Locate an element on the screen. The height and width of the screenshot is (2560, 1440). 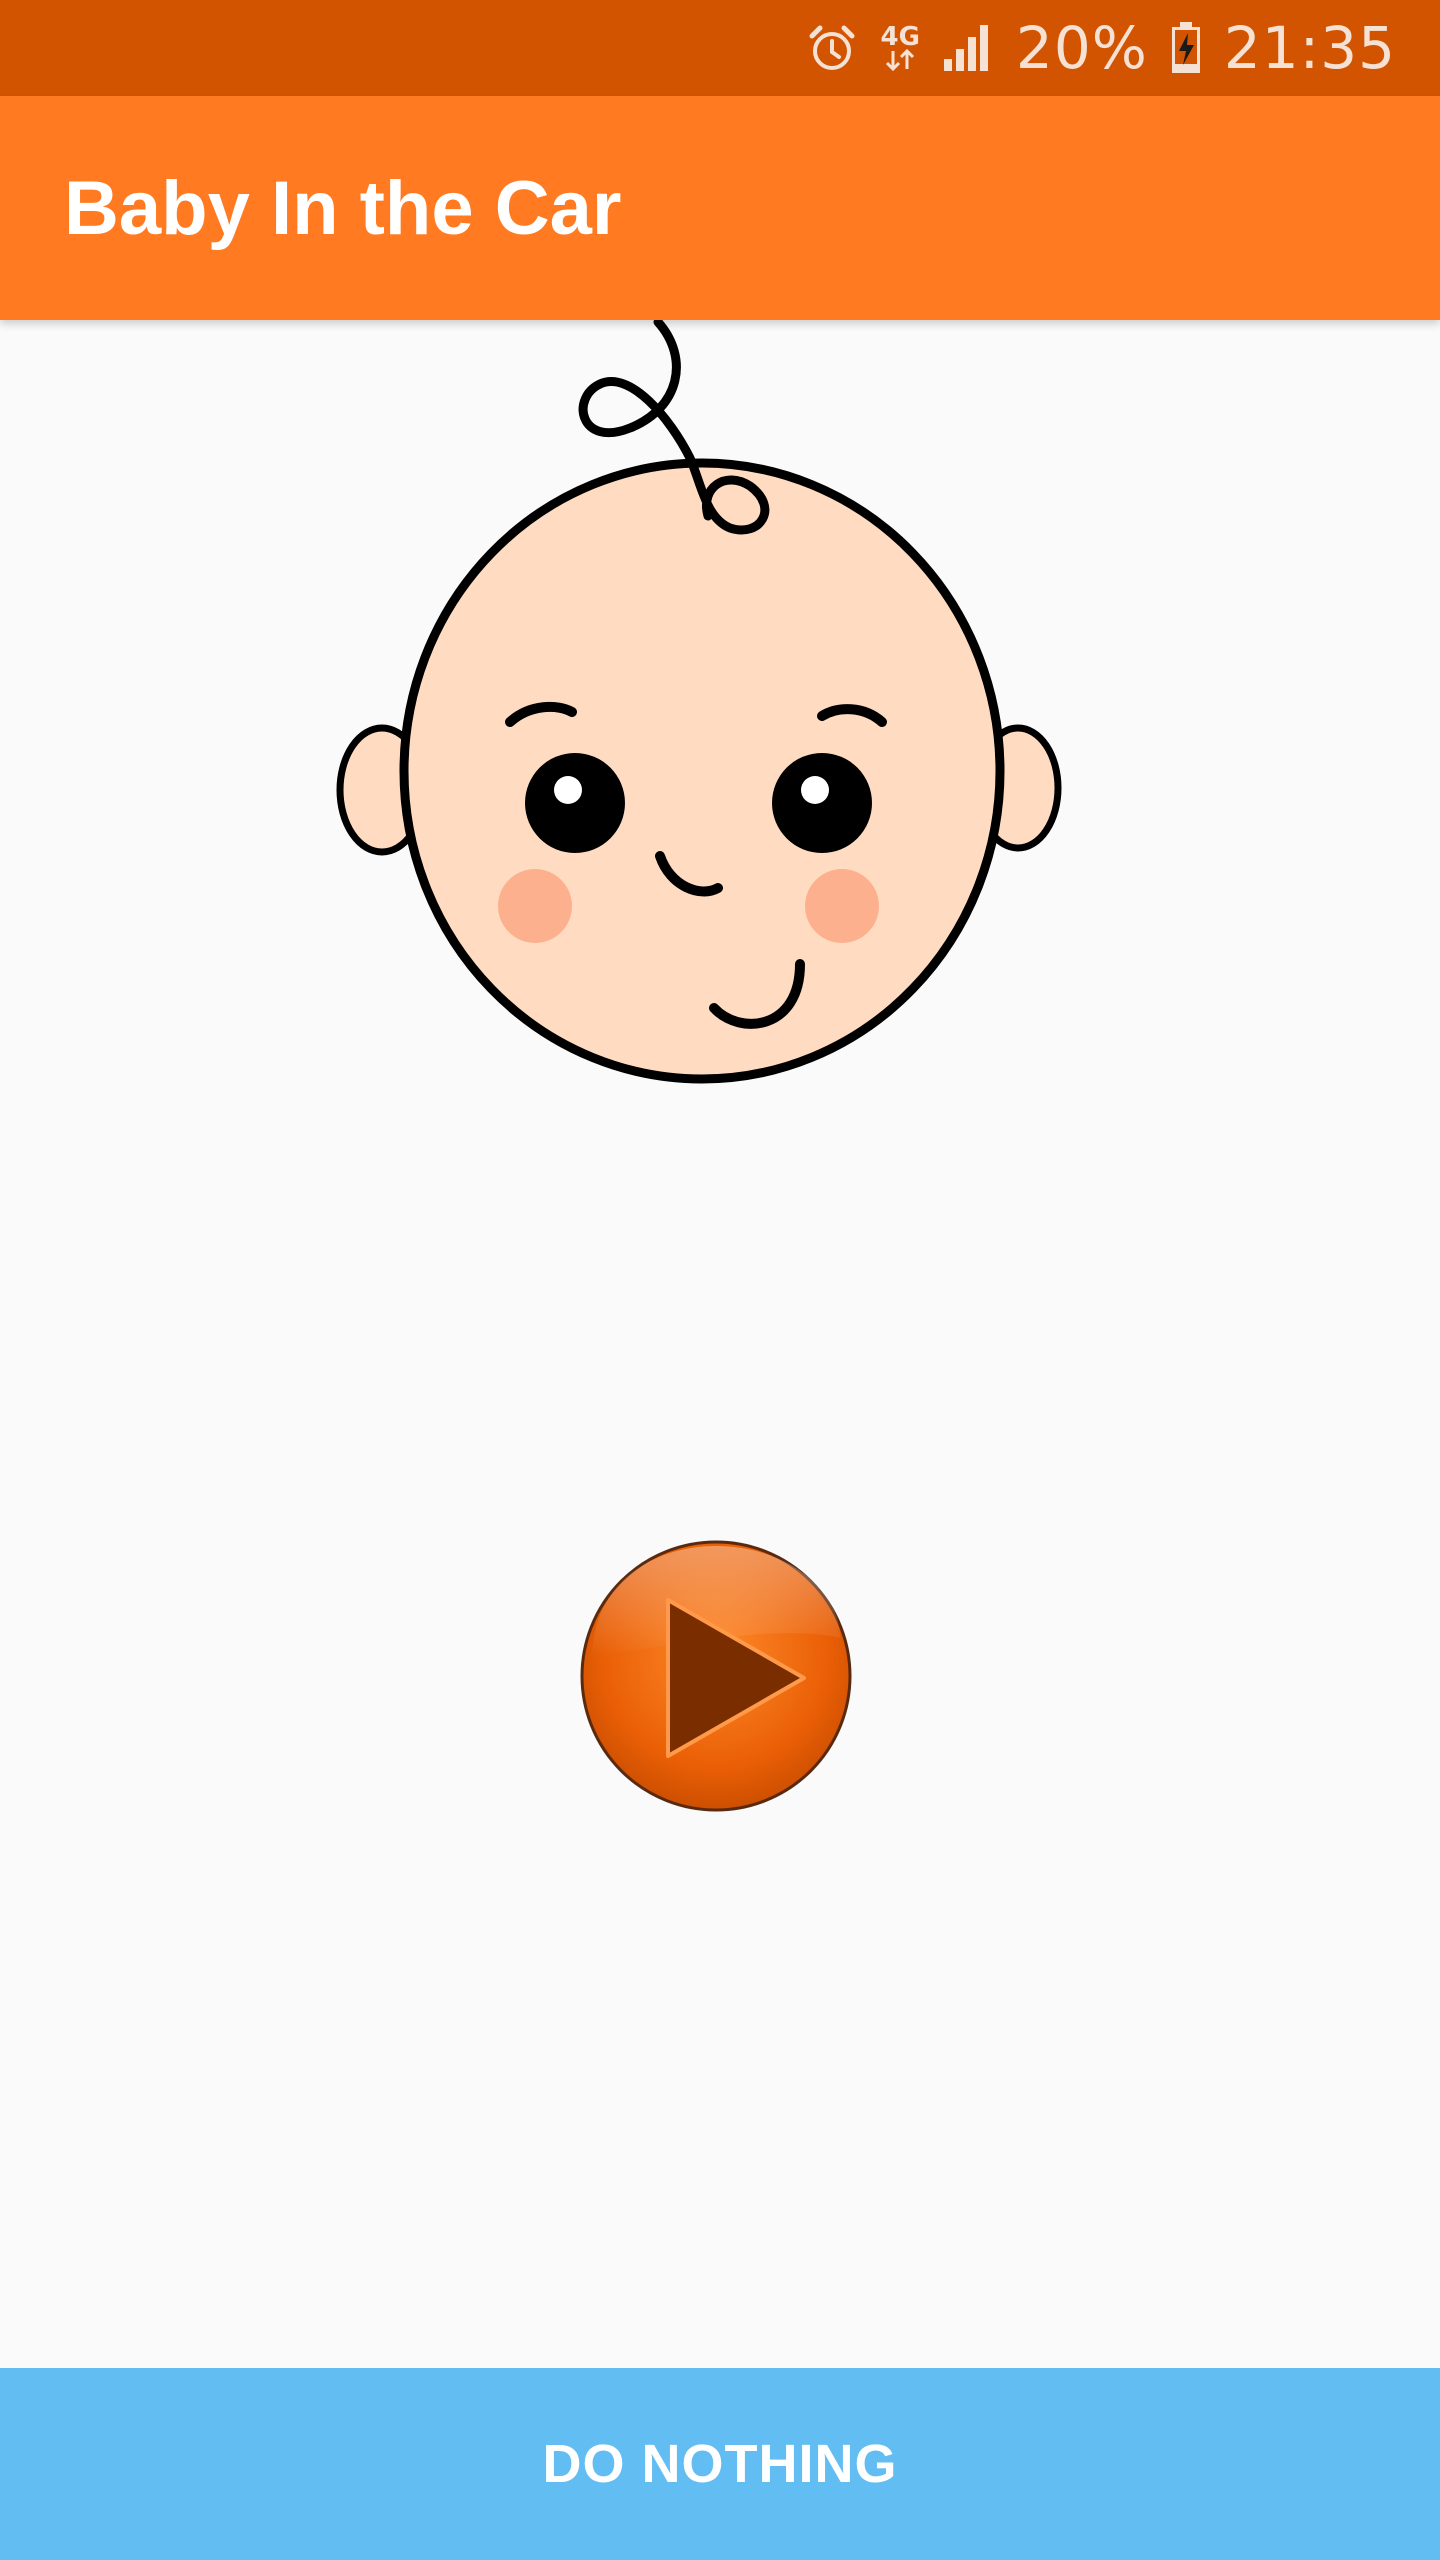
alarm-icon is located at coordinates (832, 48).